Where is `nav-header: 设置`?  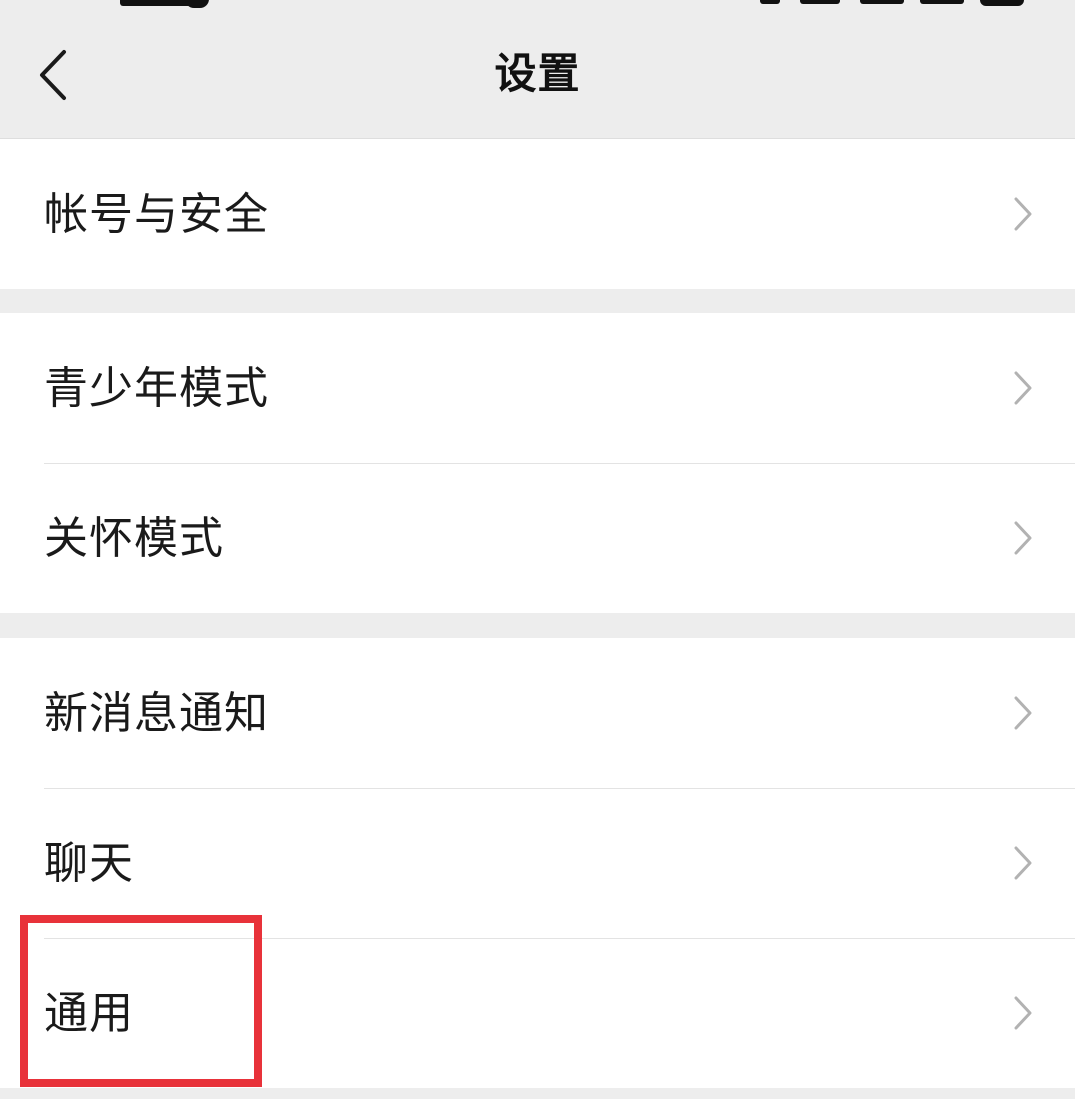
nav-header: 设置 is located at coordinates (537, 76).